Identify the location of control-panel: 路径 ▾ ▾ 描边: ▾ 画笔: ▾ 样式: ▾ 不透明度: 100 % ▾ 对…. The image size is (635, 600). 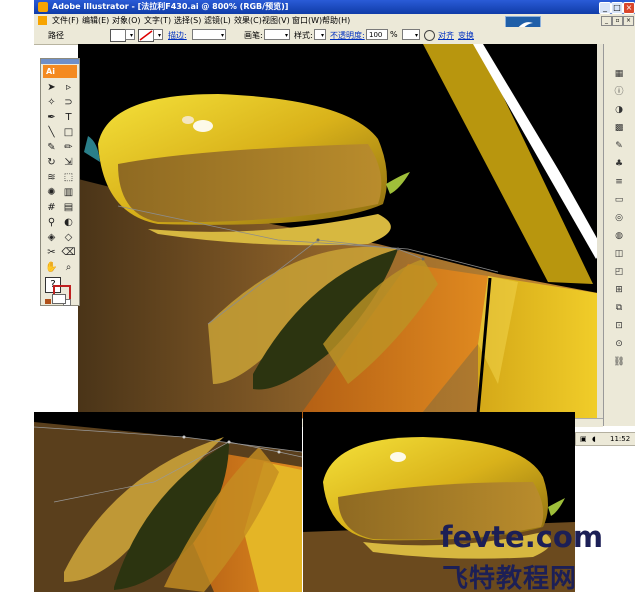
(334, 36).